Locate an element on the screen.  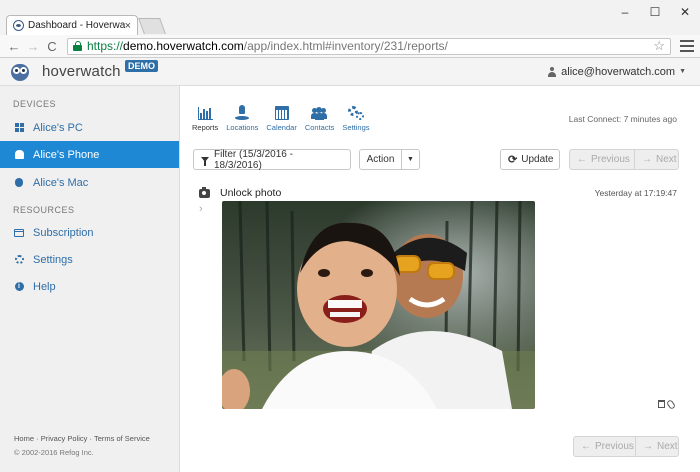
sidebar-item-help: i Help is located at coordinates (89, 286).